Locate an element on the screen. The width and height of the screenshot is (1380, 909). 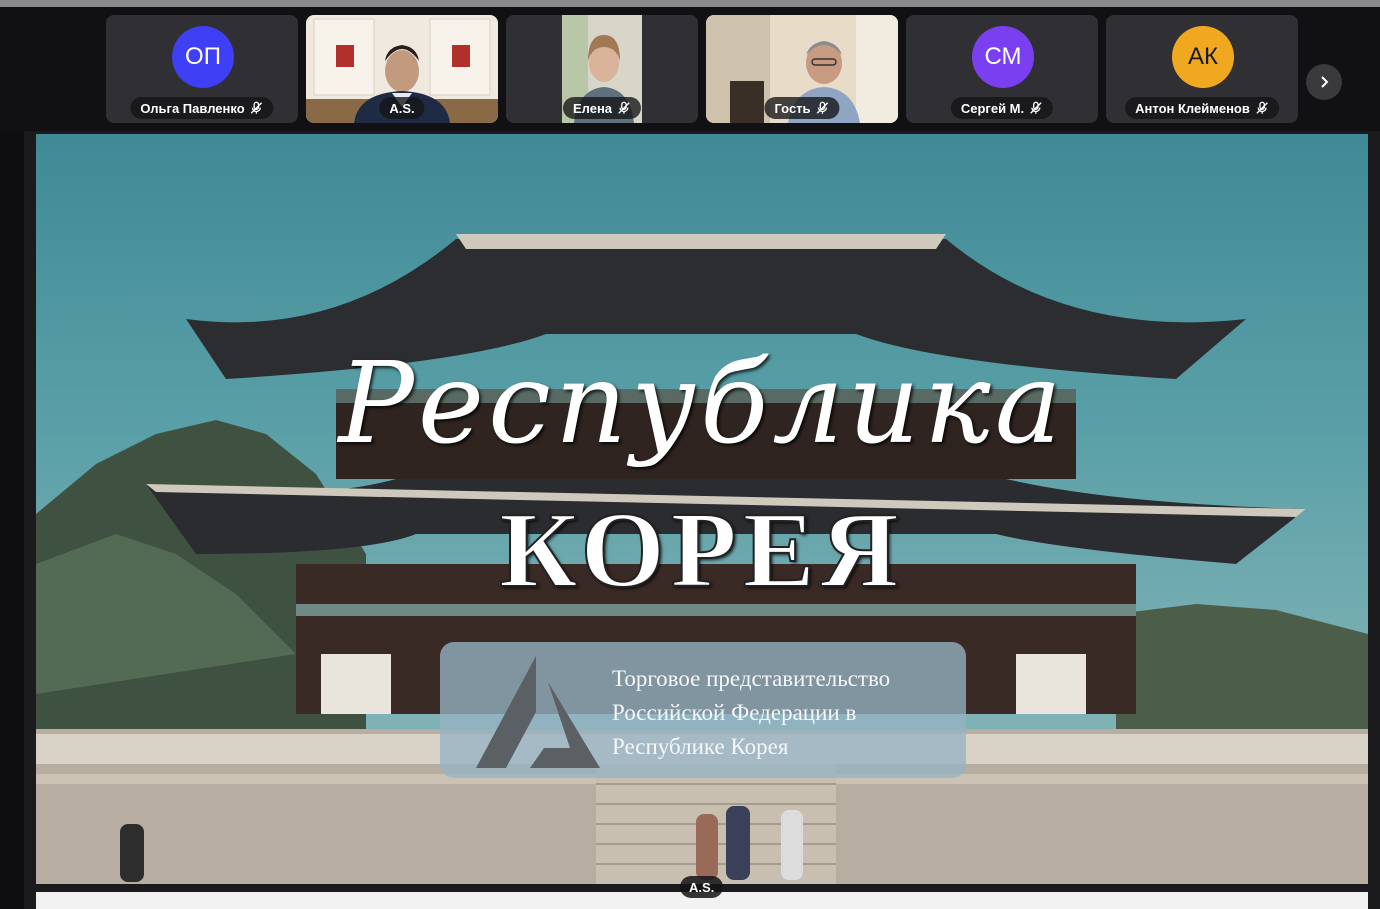
participant-name-label: Сергей М. is located at coordinates (1002, 108).